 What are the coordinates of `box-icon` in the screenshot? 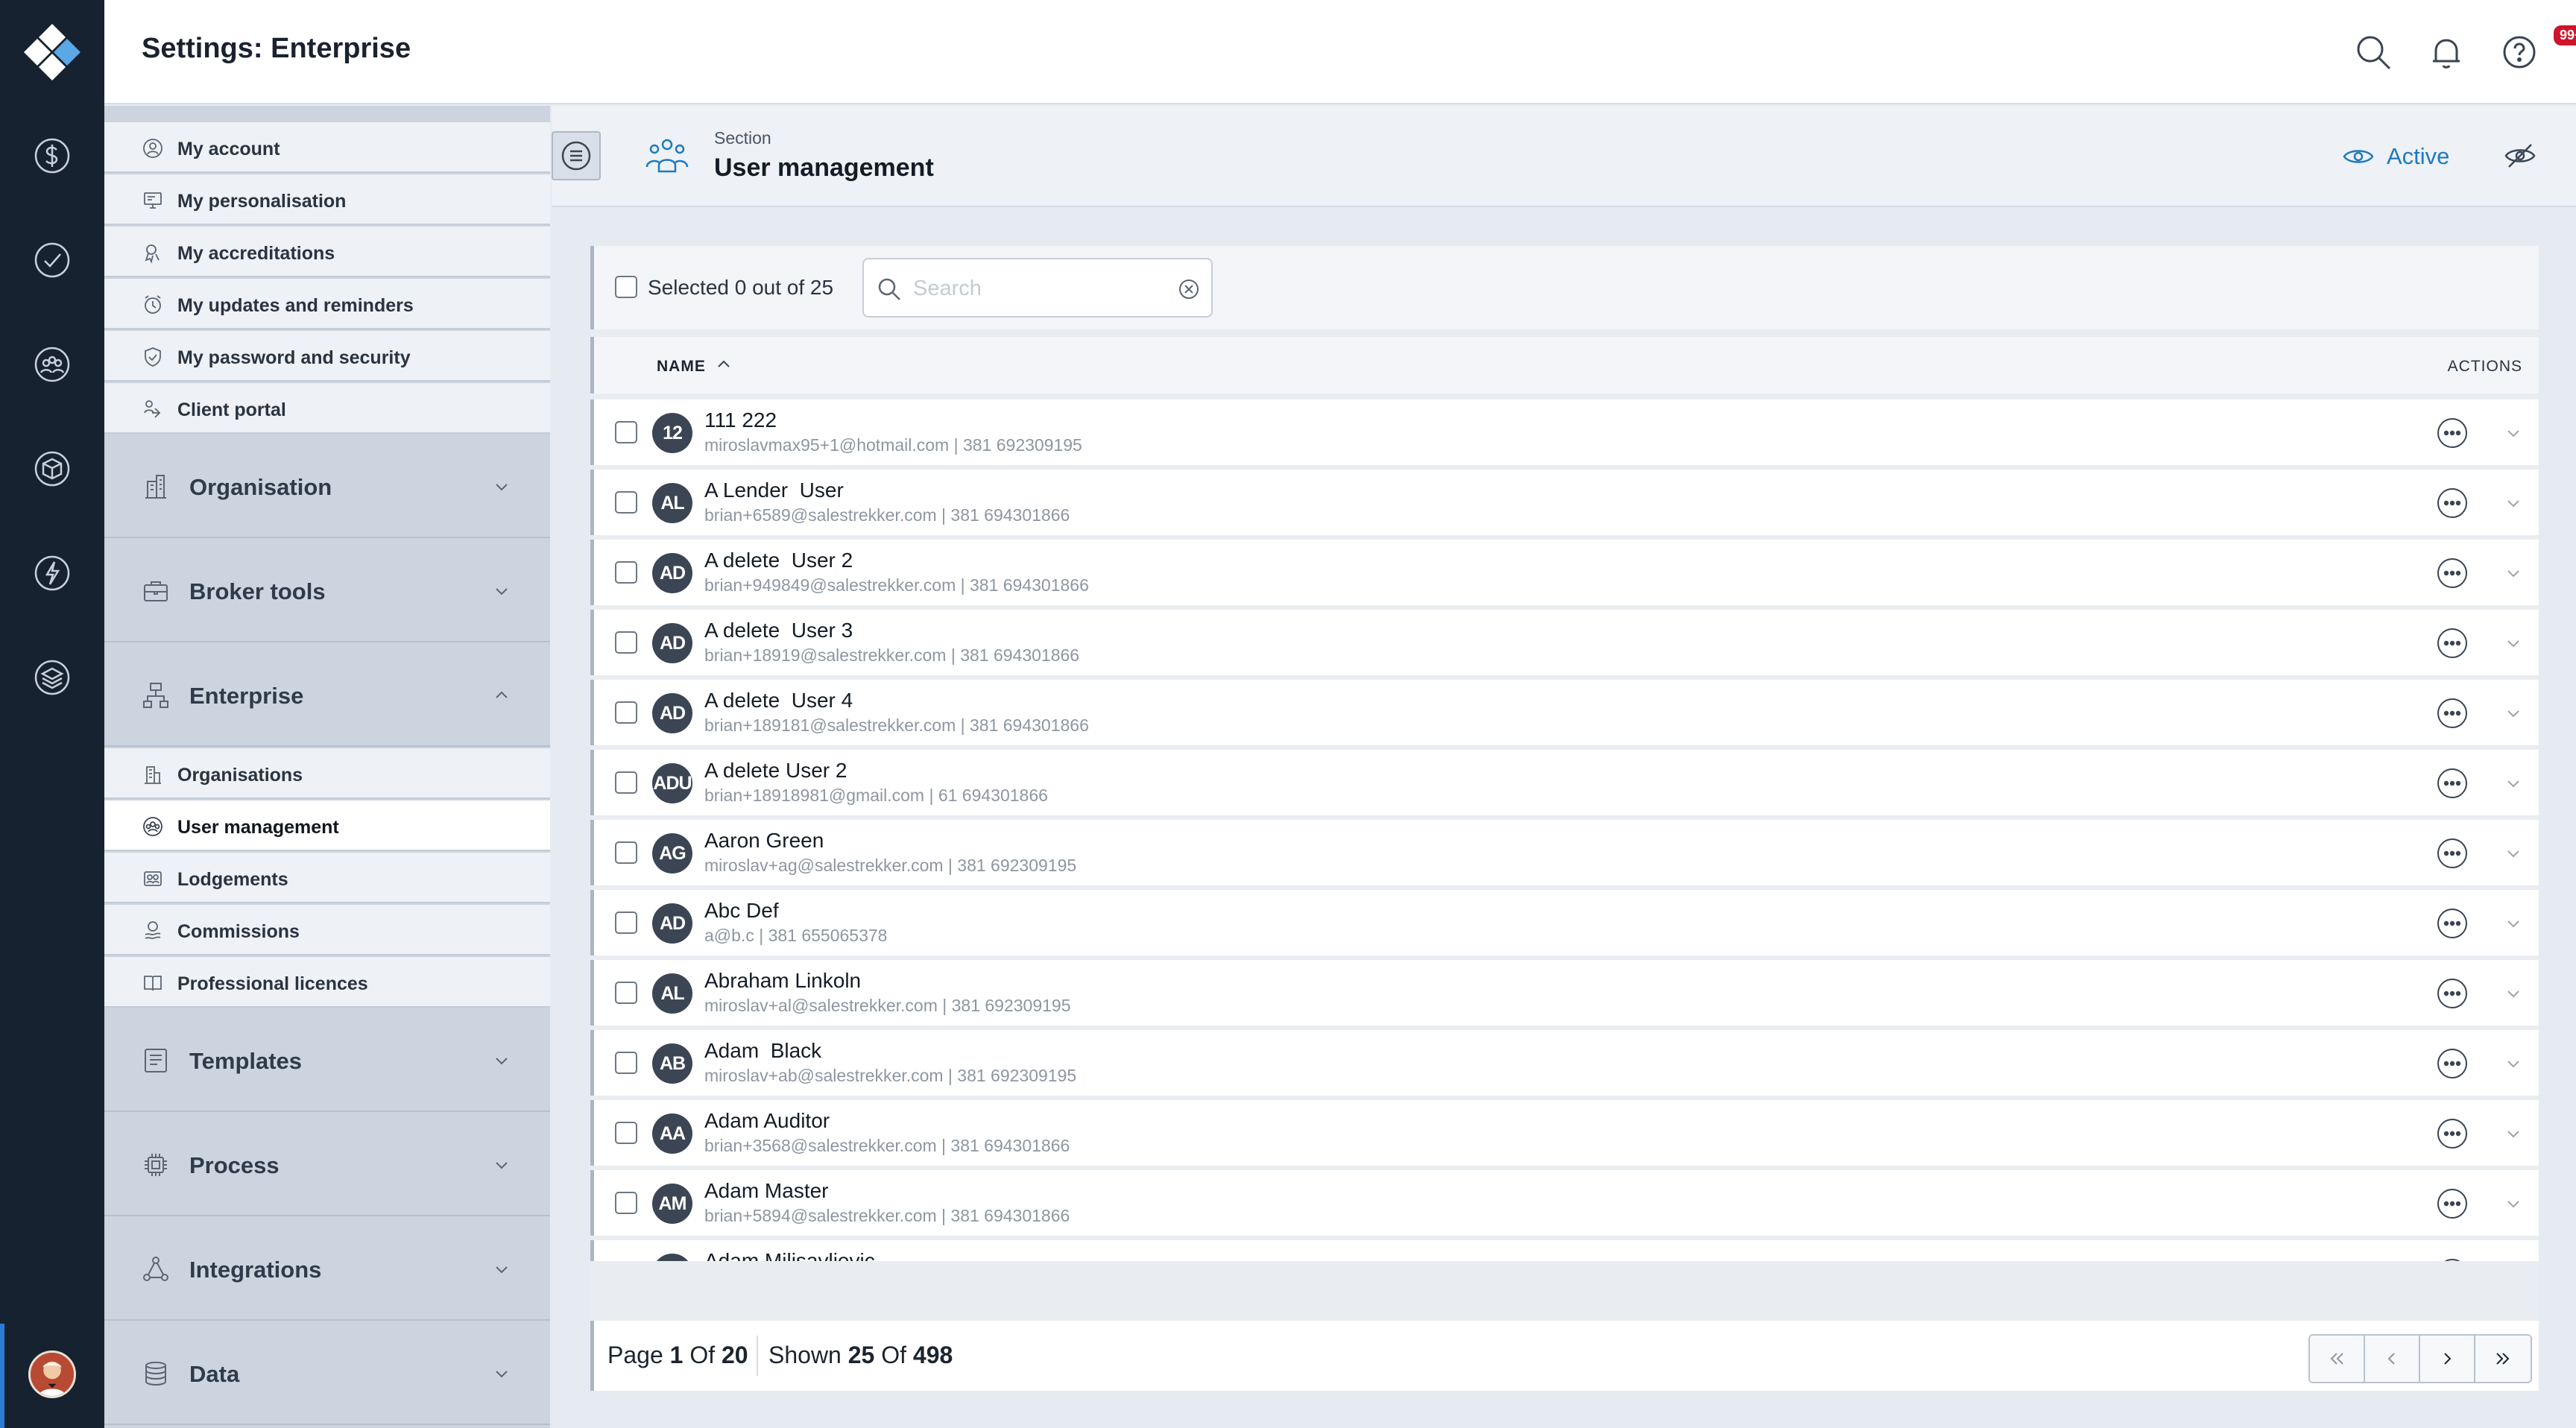 It's located at (52, 469).